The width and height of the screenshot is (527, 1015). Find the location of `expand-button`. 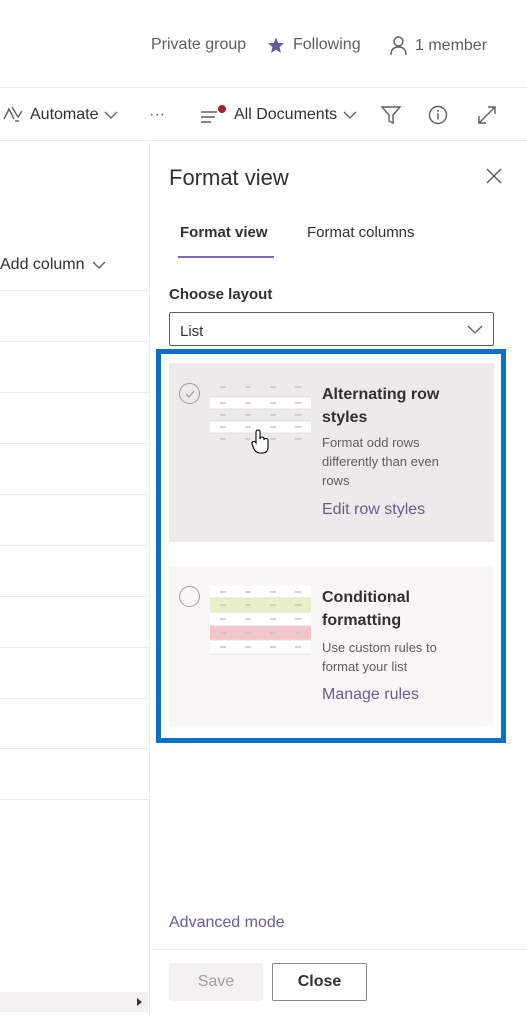

expand-button is located at coordinates (487, 115).